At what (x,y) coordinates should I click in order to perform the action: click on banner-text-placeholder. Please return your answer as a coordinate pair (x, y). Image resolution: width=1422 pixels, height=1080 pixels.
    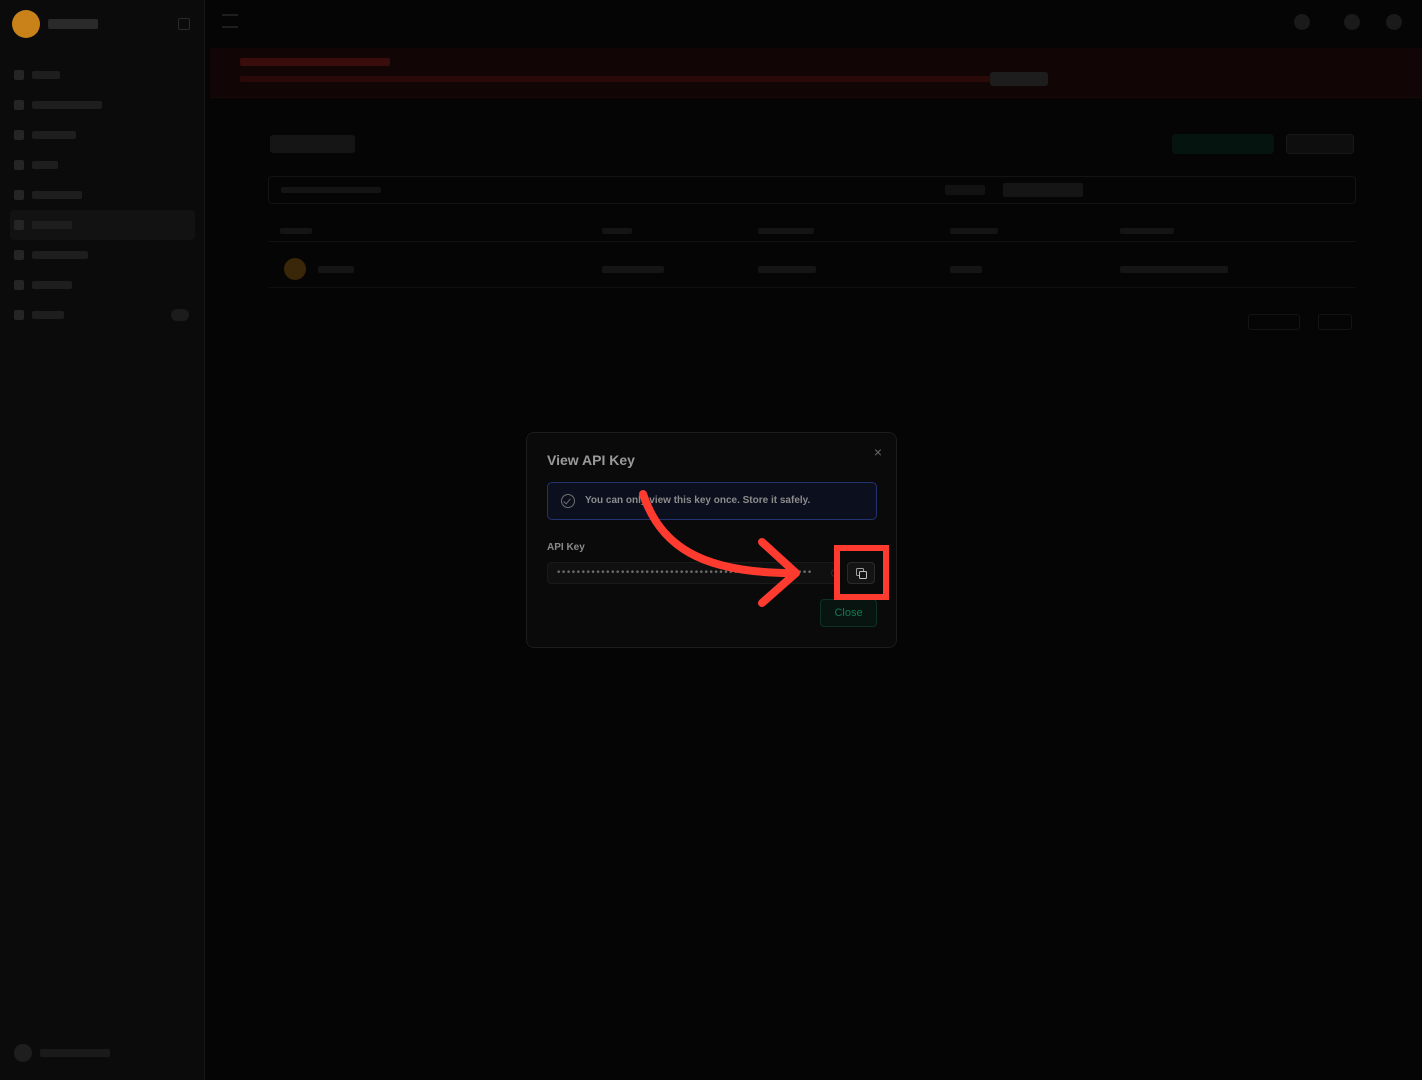
    Looking at the image, I should click on (615, 79).